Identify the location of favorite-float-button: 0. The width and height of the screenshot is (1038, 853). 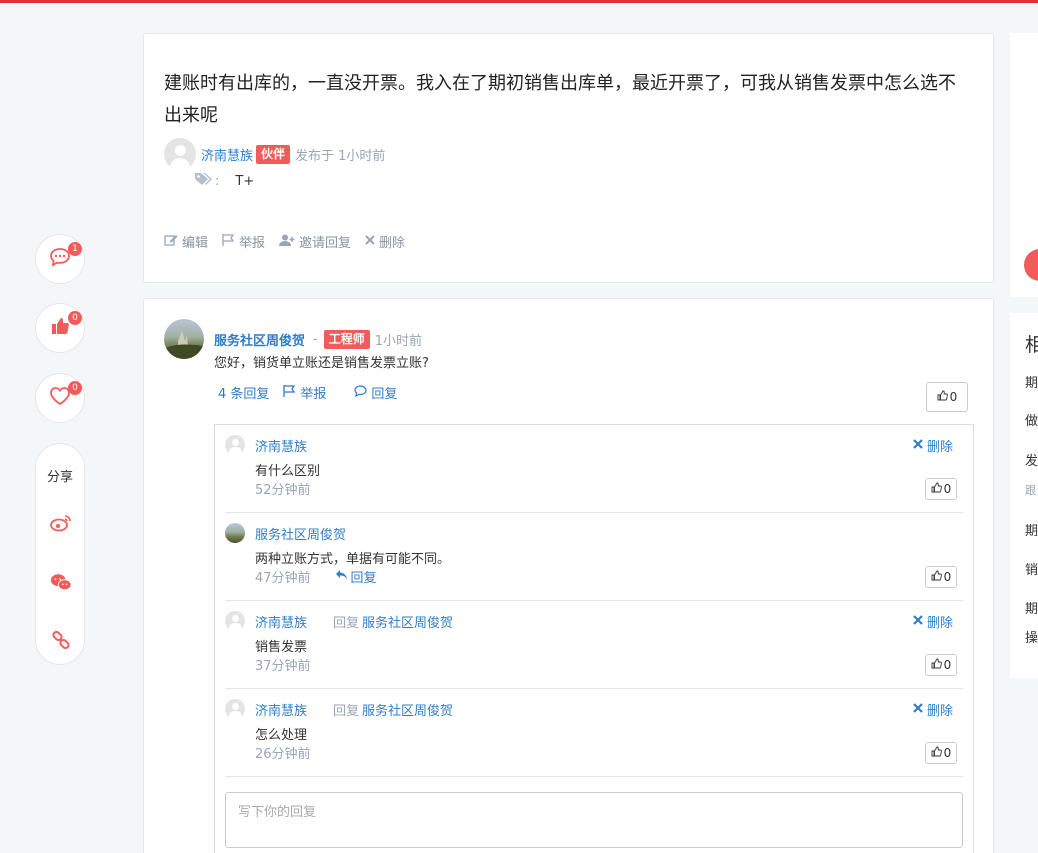
(60, 398).